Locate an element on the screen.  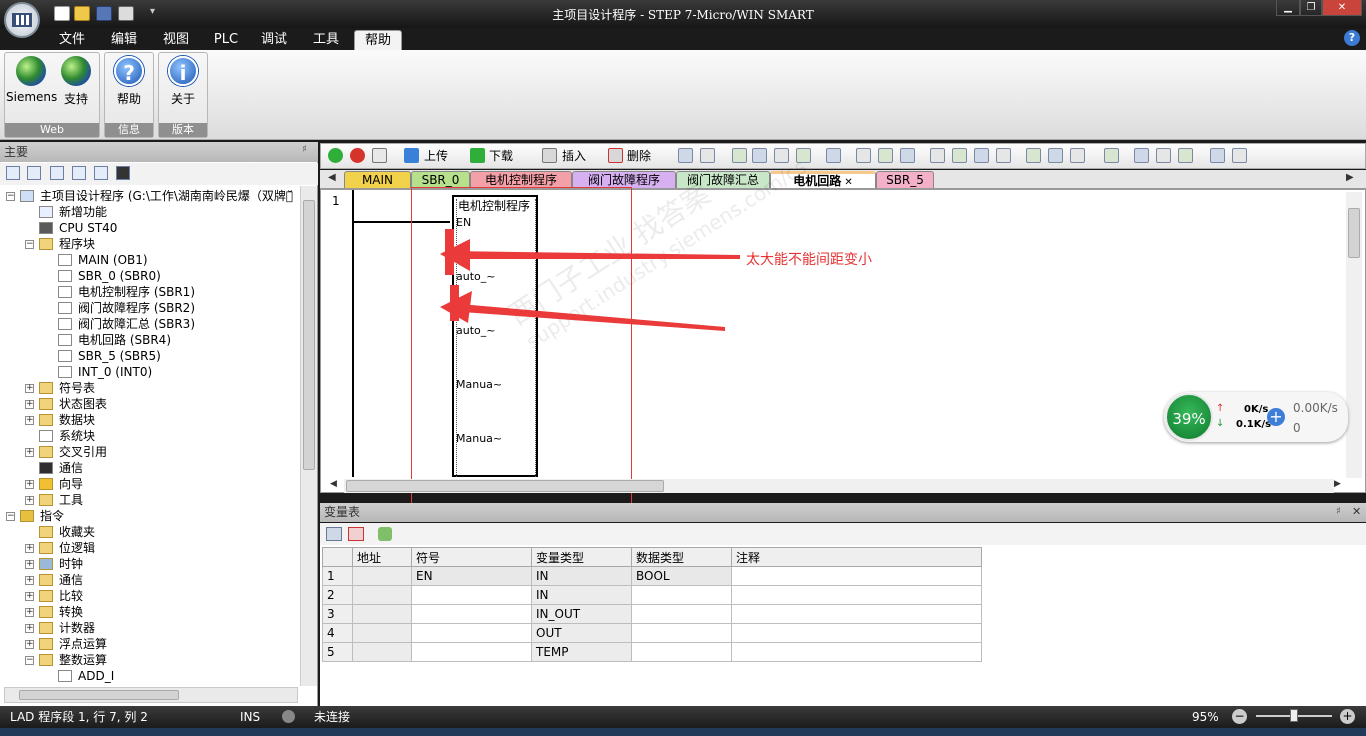
tree-item: 收藏夹 is located at coordinates (149, 532).